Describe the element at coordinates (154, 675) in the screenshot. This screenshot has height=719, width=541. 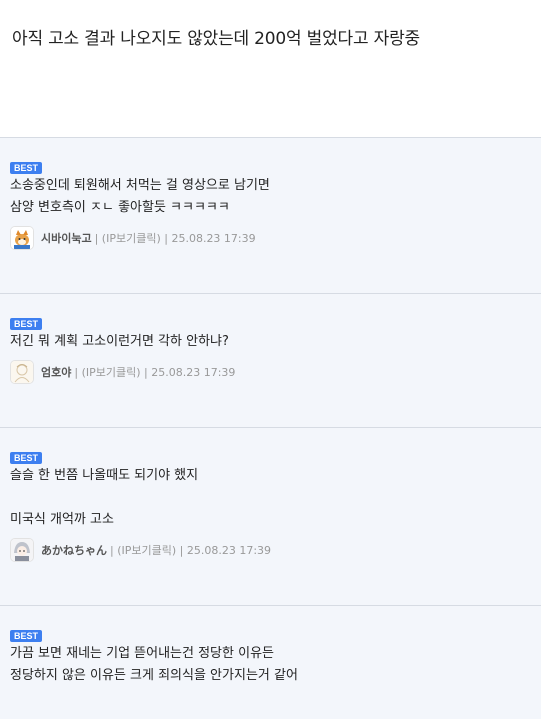
I see `comment-text-line: 정당하지 않은 이유든 크게 죄의식을 안가지는거 같어` at that location.